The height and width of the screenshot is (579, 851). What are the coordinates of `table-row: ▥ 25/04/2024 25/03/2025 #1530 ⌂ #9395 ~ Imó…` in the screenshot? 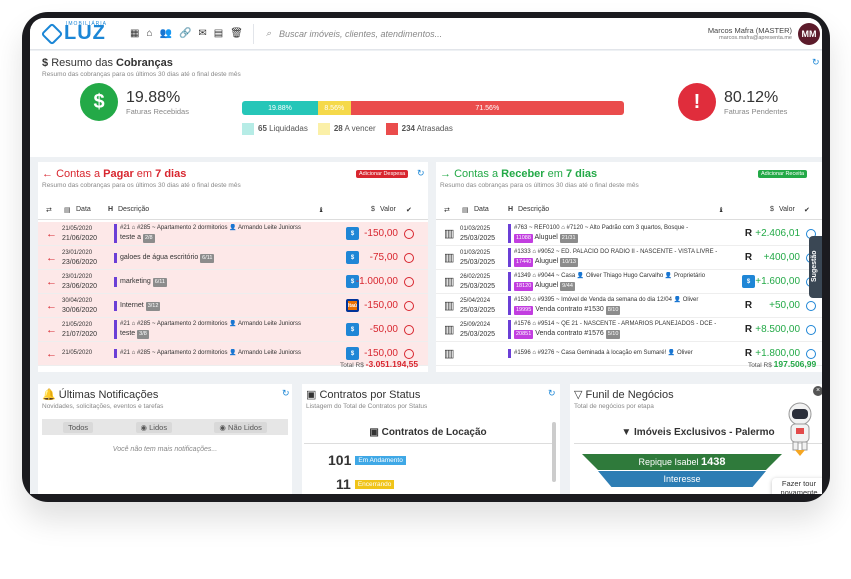 It's located at (629, 306).